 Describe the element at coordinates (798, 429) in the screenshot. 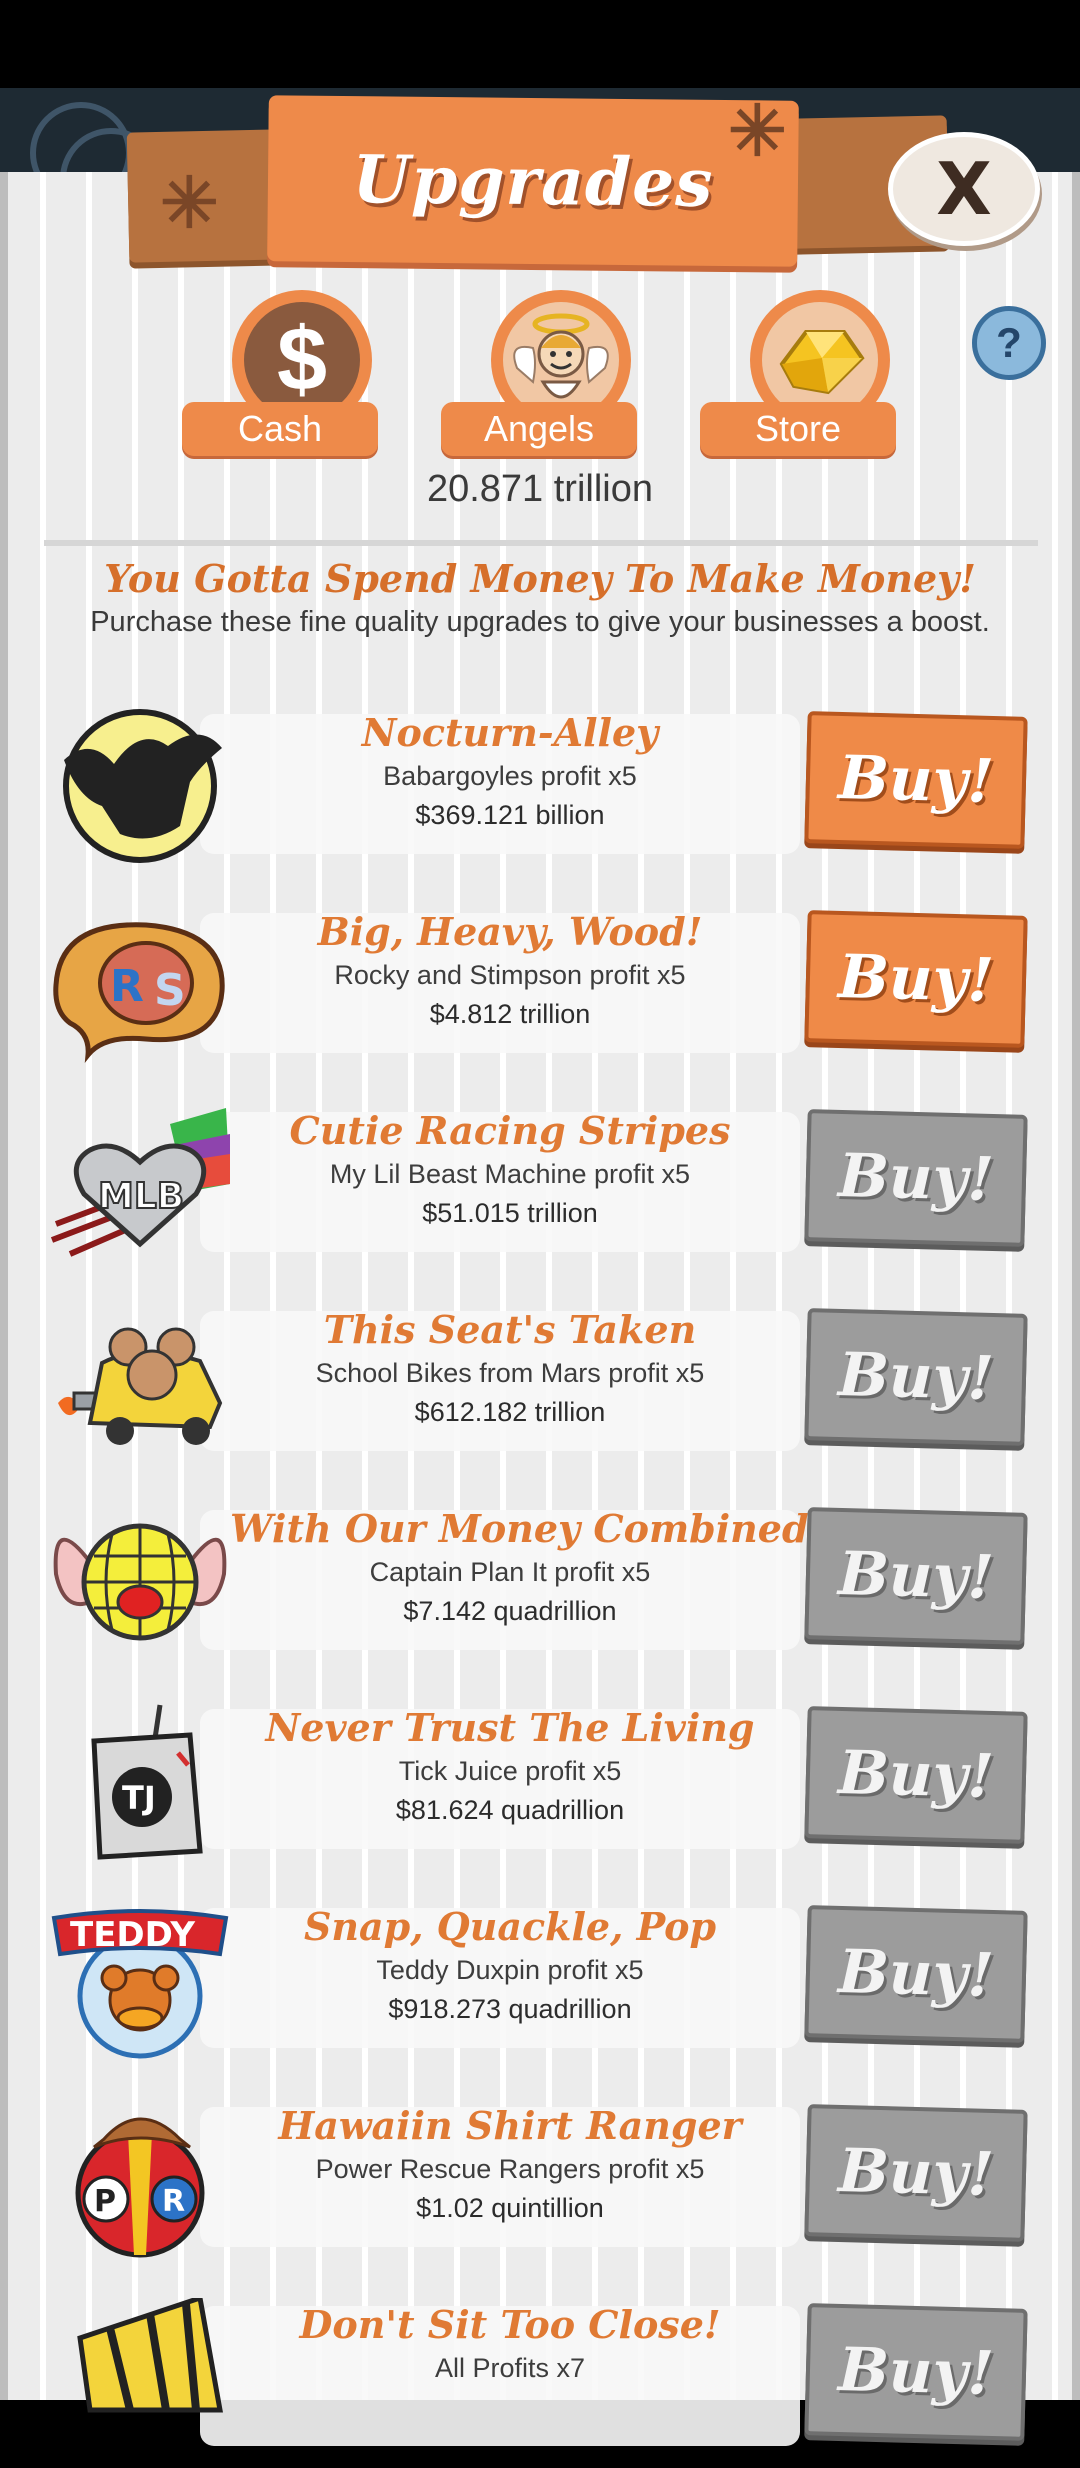

I see `tab-store-label: Store` at that location.